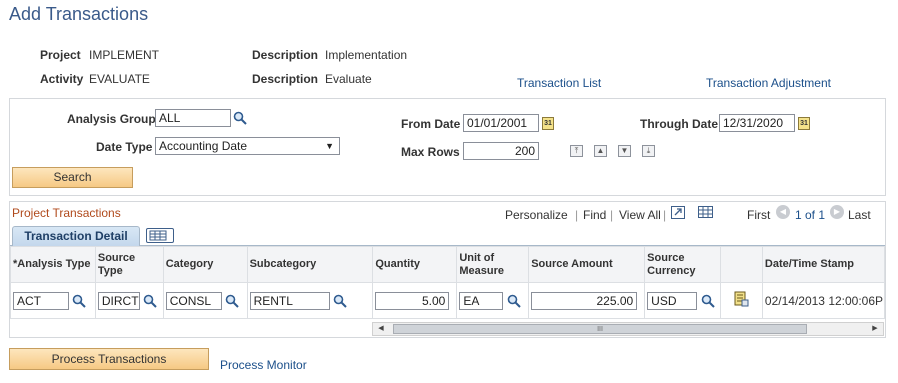 This screenshot has width=898, height=383. Describe the element at coordinates (837, 212) in the screenshot. I see `next-icon: ▶` at that location.